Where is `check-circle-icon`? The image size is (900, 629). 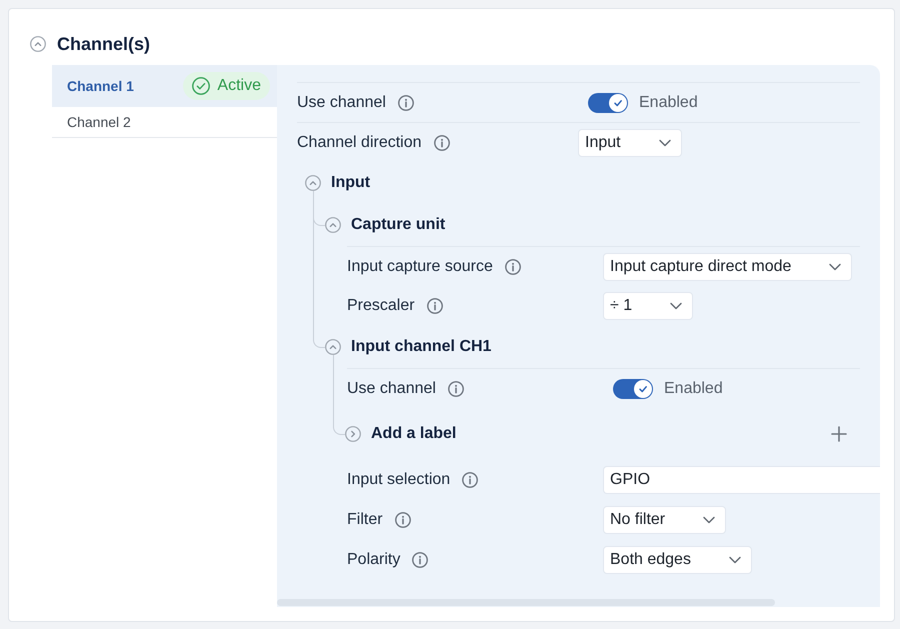 check-circle-icon is located at coordinates (201, 86).